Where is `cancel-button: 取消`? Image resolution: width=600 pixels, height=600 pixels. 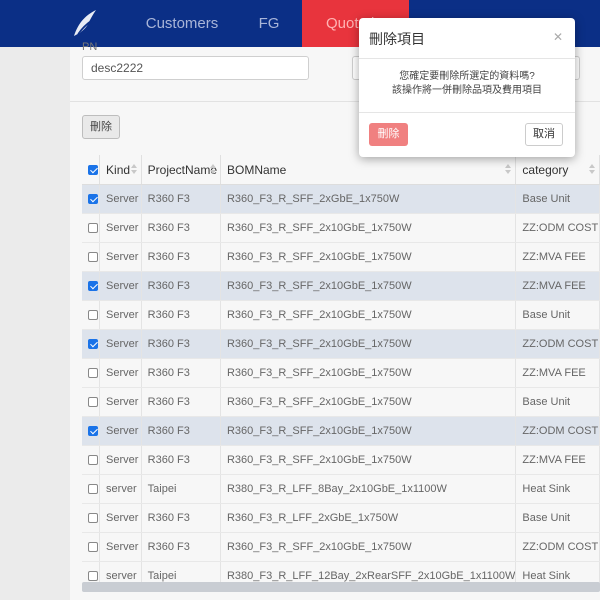 cancel-button: 取消 is located at coordinates (544, 134).